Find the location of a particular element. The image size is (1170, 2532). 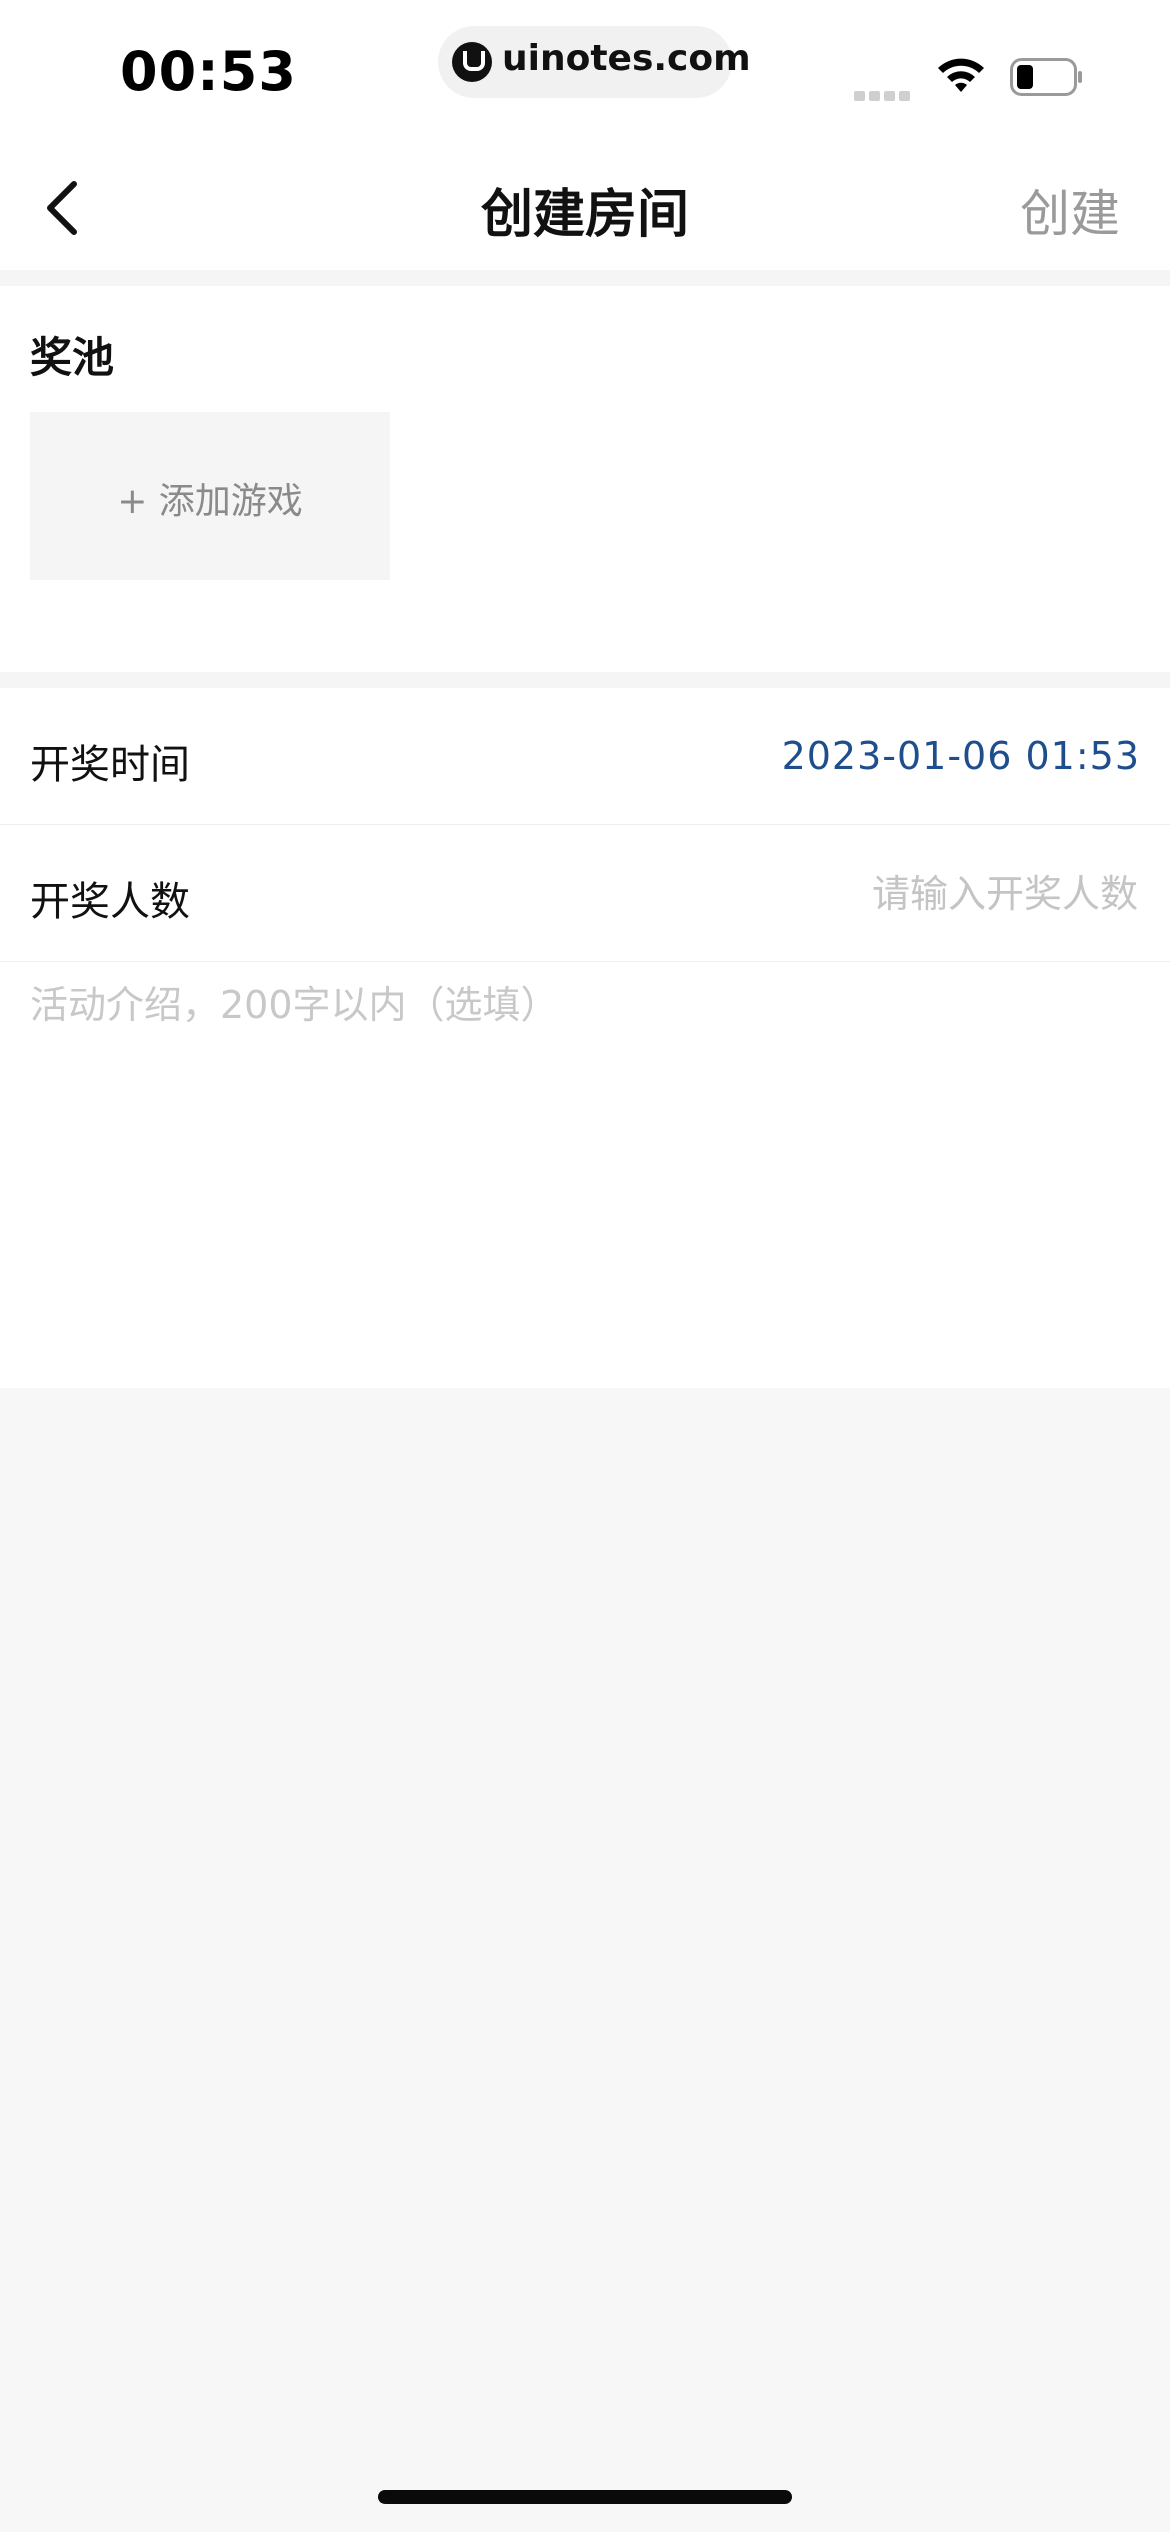

navigation-bar: 创建房间 创建 is located at coordinates (585, 205).